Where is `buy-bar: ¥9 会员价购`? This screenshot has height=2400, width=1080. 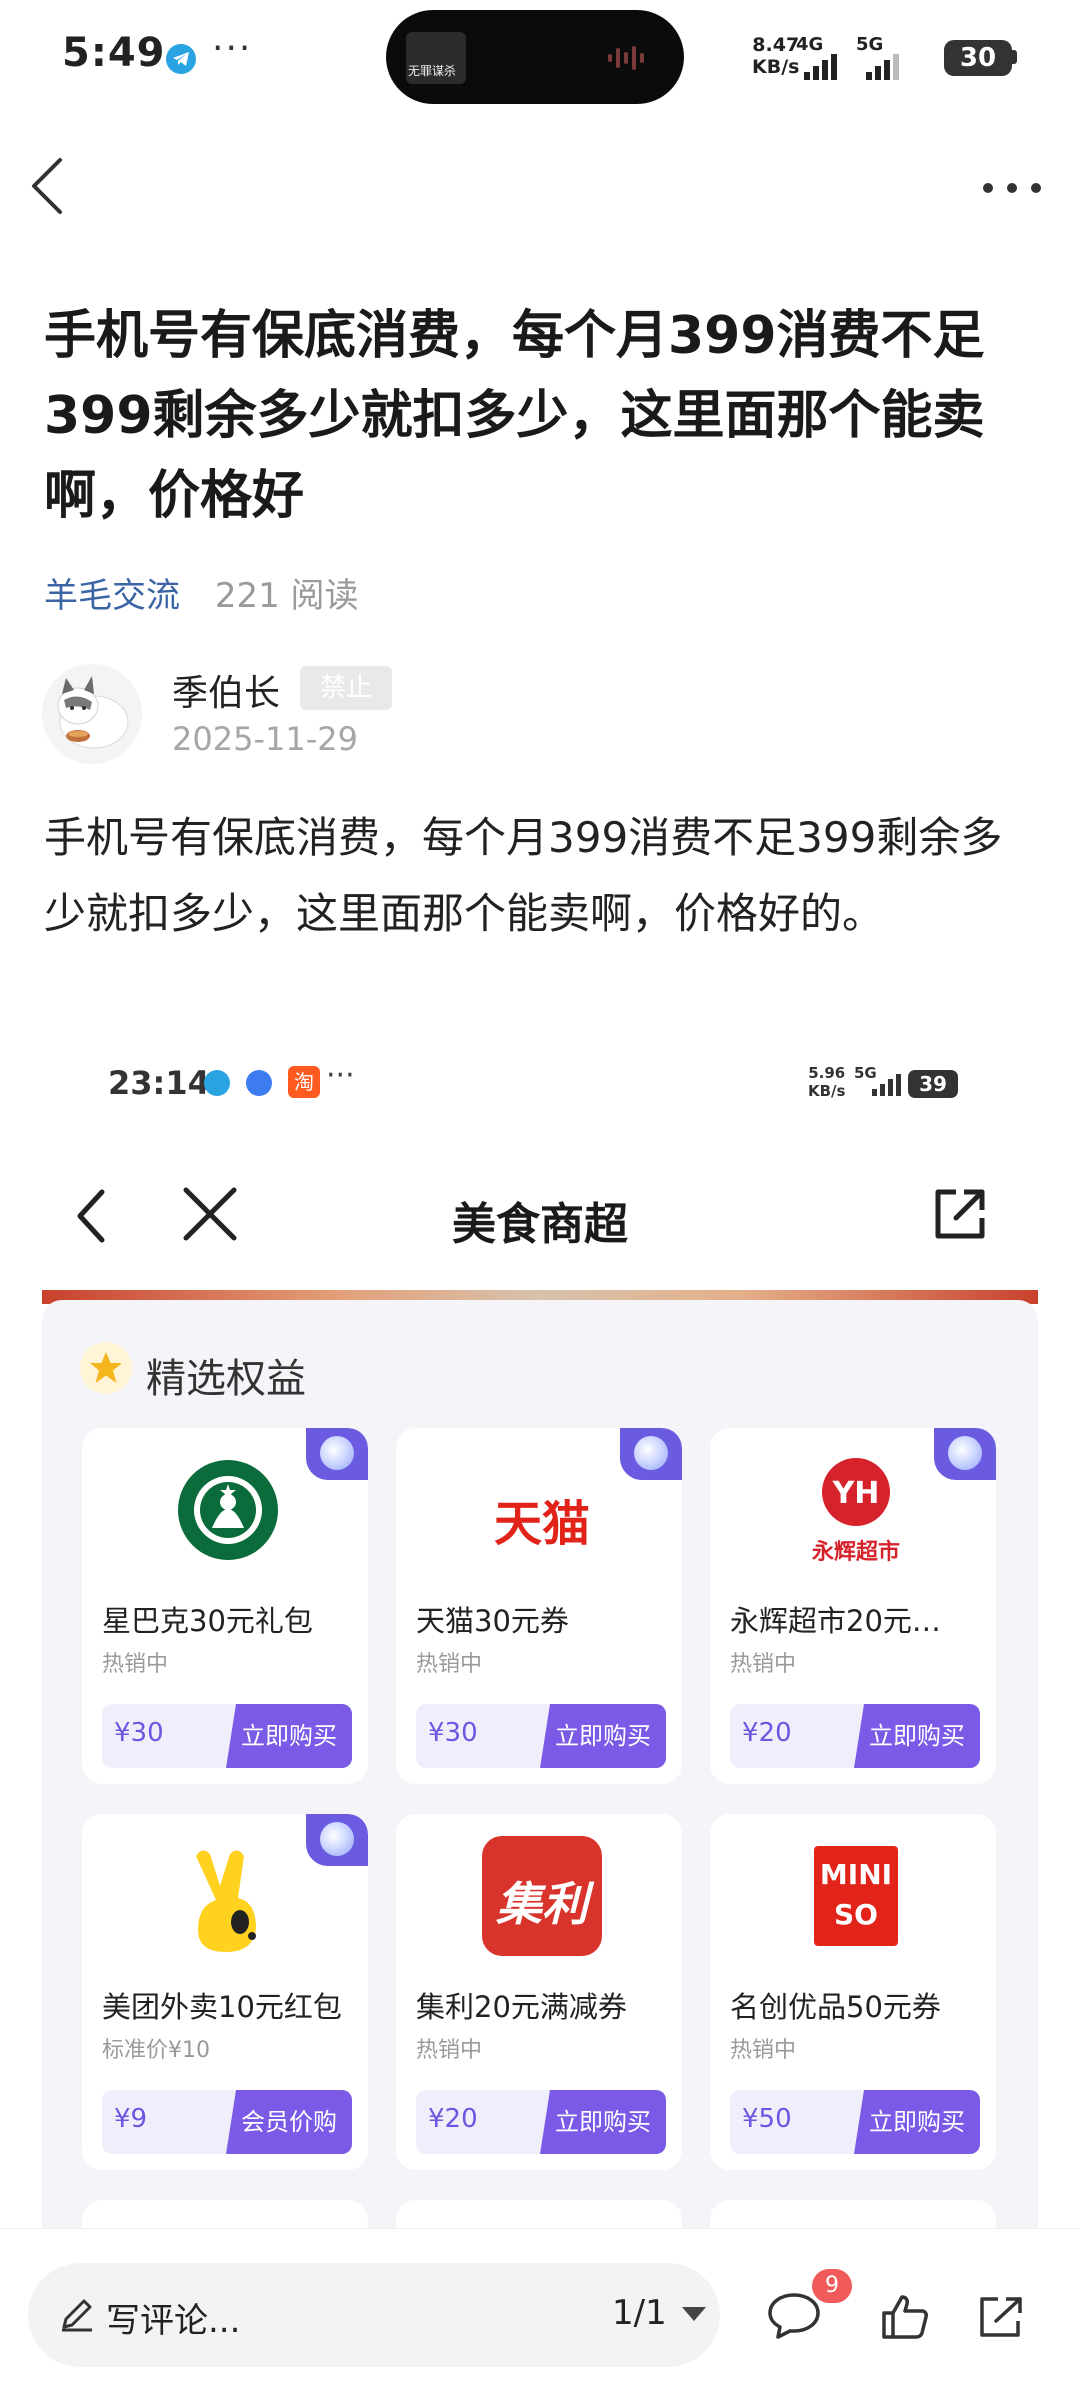 buy-bar: ¥9 会员价购 is located at coordinates (227, 2122).